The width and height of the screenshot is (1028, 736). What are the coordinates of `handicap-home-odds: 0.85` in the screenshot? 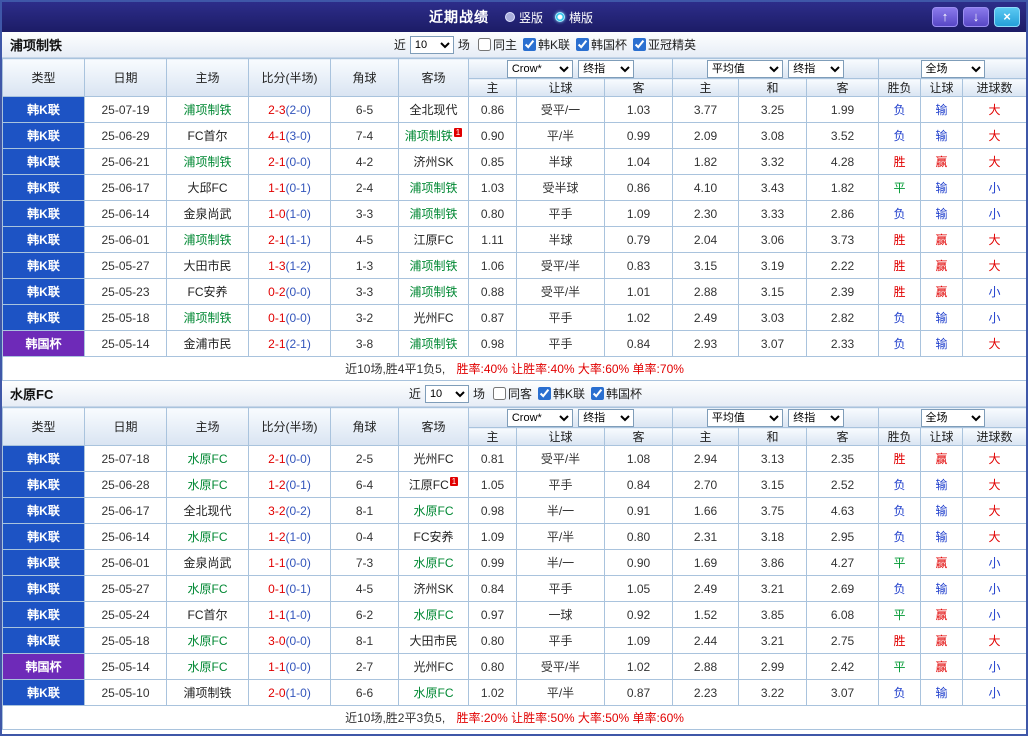 It's located at (492, 161).